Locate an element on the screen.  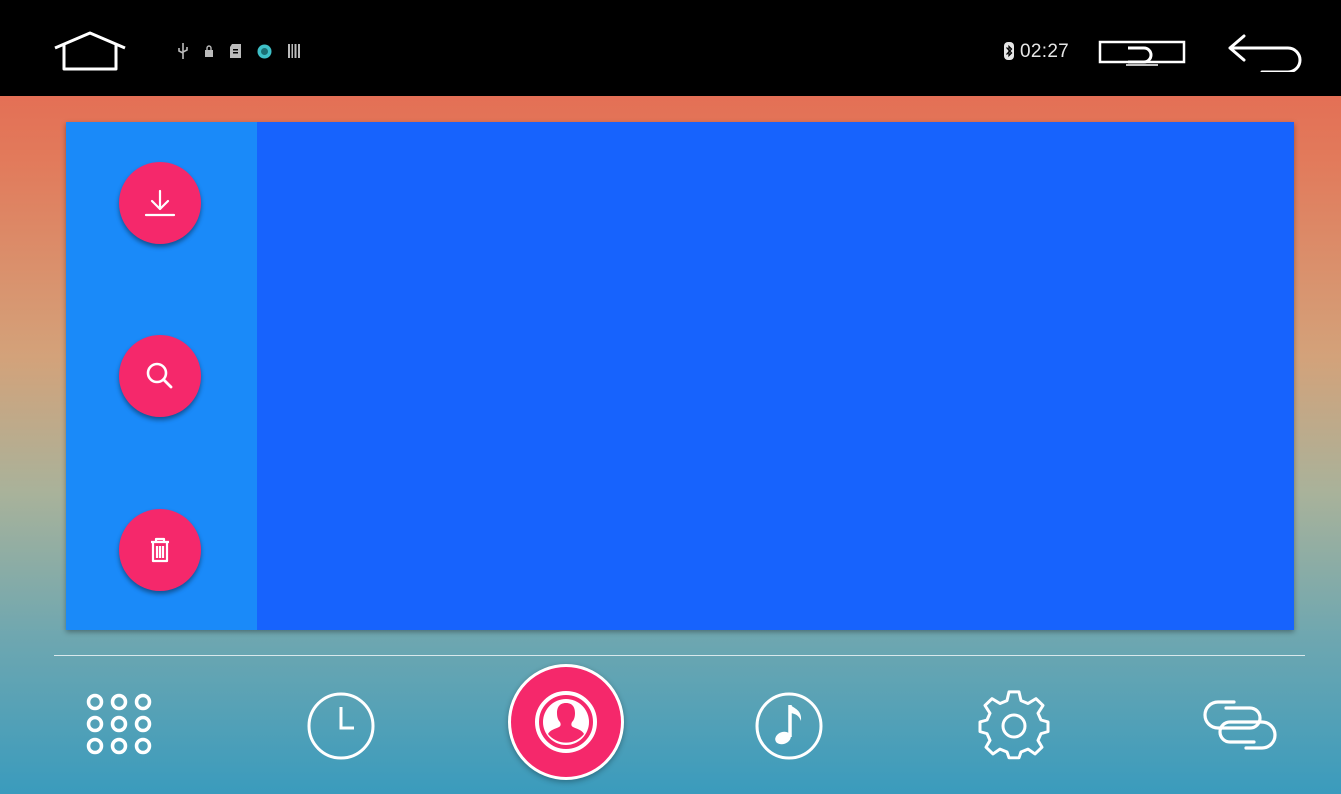
download-icon is located at coordinates (160, 203).